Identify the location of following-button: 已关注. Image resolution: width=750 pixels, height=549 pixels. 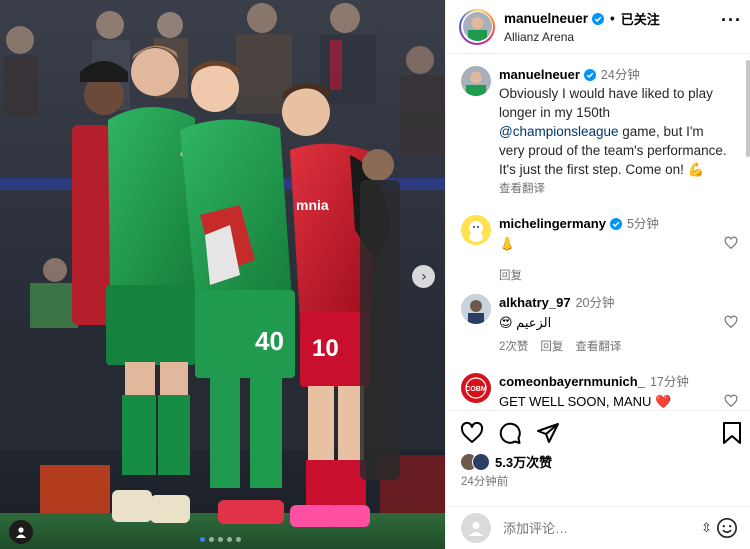
(640, 18).